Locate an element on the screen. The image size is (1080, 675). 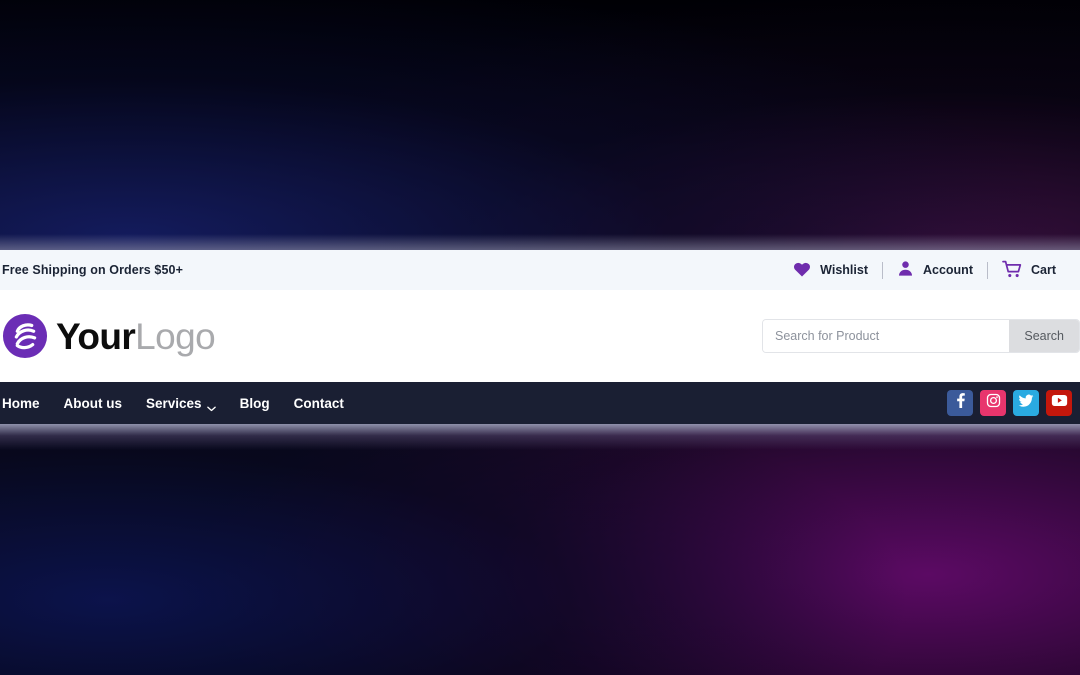
wishlist-link: Wishlist is located at coordinates (830, 270).